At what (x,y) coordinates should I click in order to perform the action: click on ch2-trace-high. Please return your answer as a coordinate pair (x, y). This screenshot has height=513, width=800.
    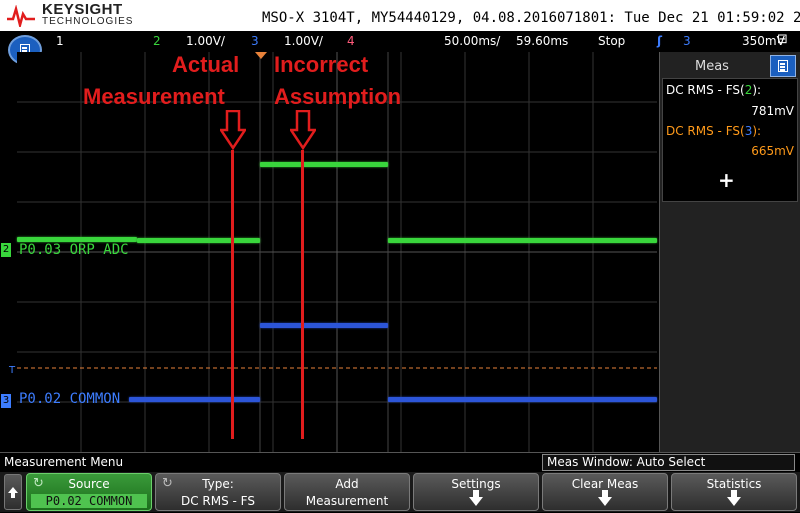
    Looking at the image, I should click on (324, 164).